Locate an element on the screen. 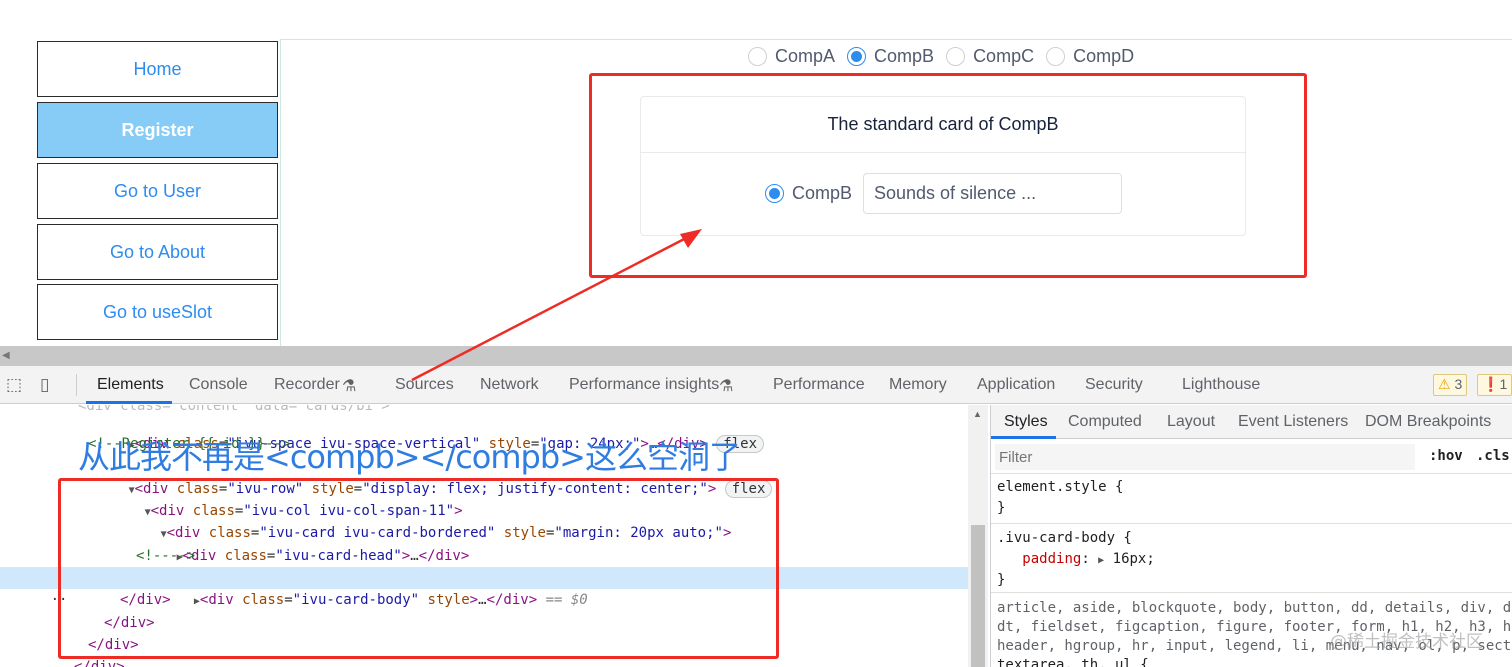 The height and width of the screenshot is (667, 1512). ivu-card-body-rule: .ivu-card-body { padding: ▶ 16px; } is located at coordinates (1251, 557).